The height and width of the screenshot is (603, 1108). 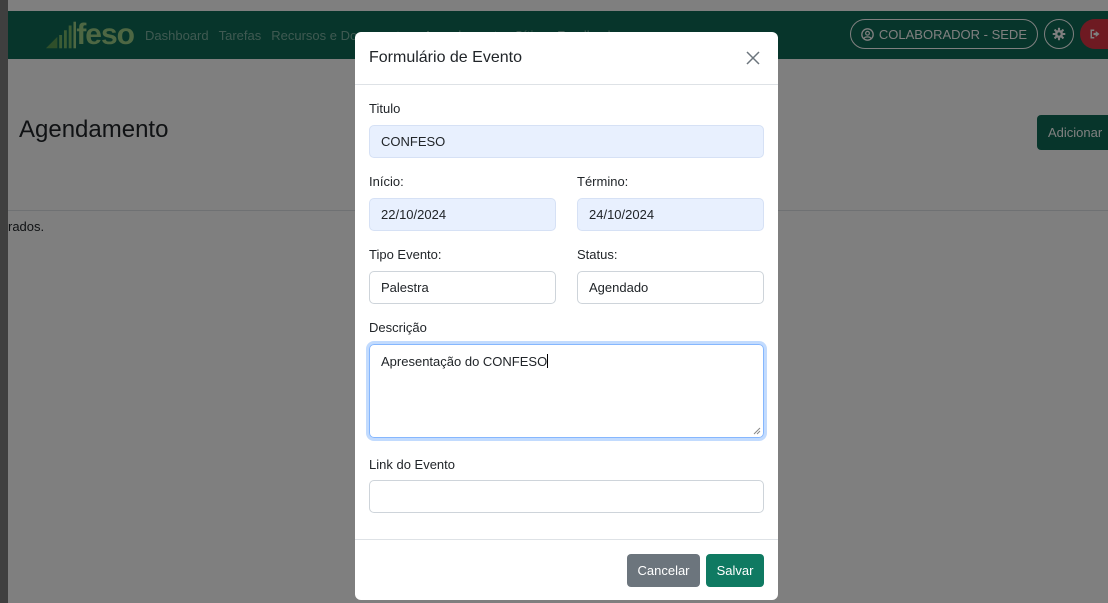 I want to click on titulo-input: CONFESO, so click(x=566, y=141).